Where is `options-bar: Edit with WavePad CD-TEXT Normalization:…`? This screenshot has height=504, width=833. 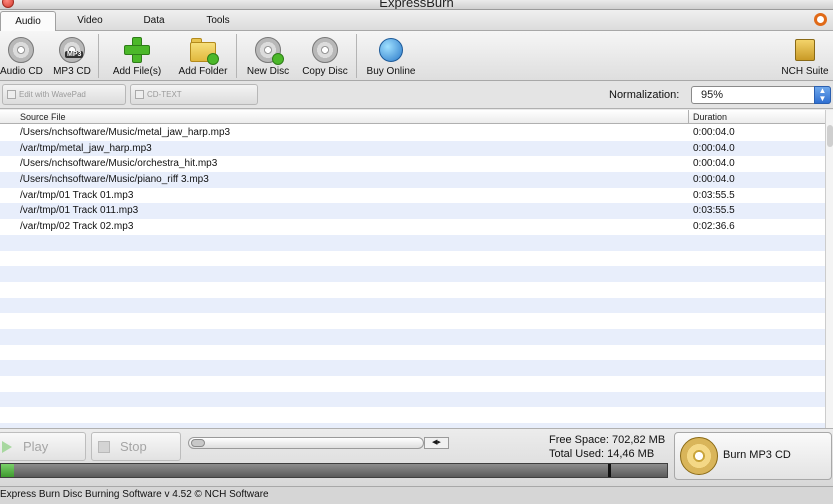 options-bar: Edit with WavePad CD-TEXT Normalization:… is located at coordinates (416, 95).